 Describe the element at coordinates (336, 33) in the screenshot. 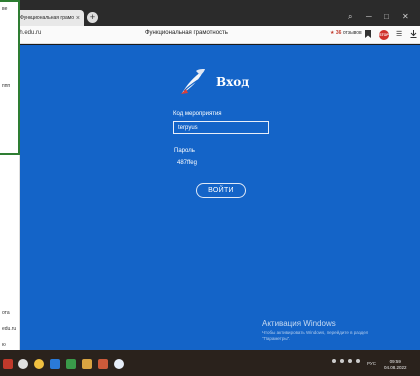

I see `reviews-count: ★ 36` at that location.